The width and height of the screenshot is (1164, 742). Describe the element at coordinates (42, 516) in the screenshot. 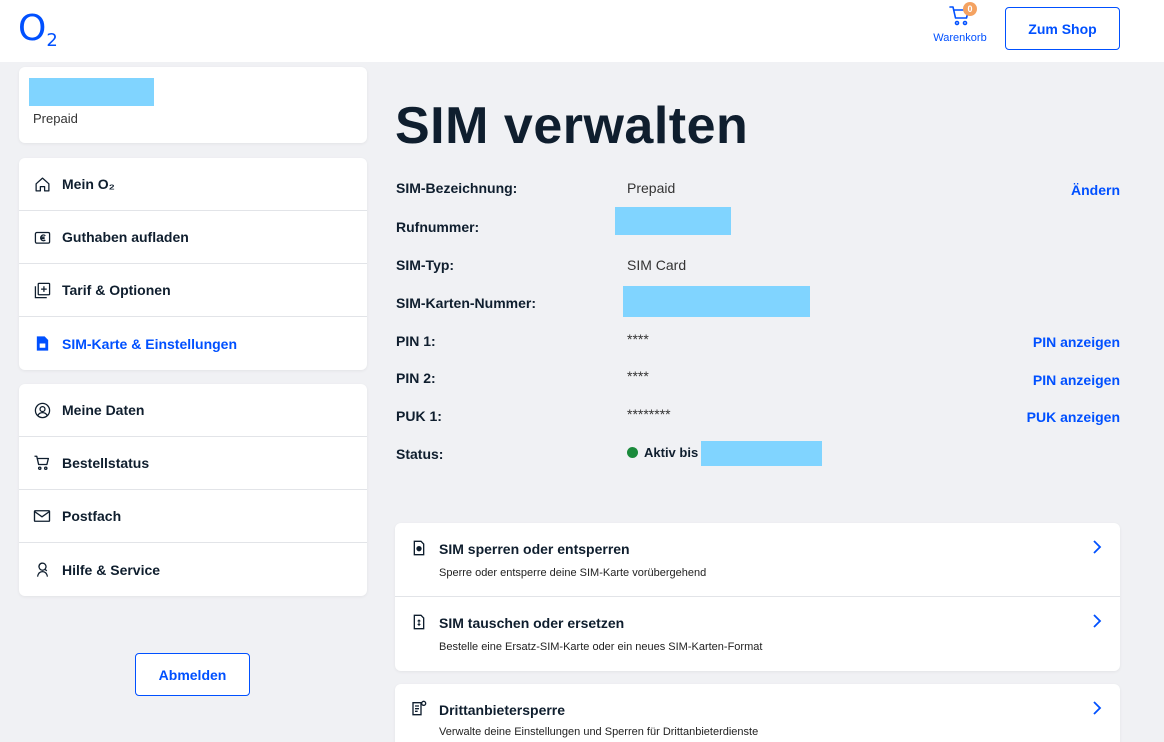

I see `mail-icon` at that location.